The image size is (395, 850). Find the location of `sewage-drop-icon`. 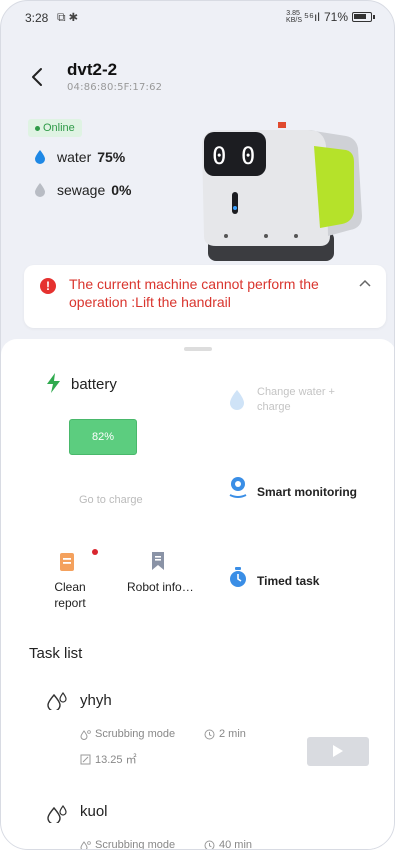

sewage-drop-icon is located at coordinates (40, 190).